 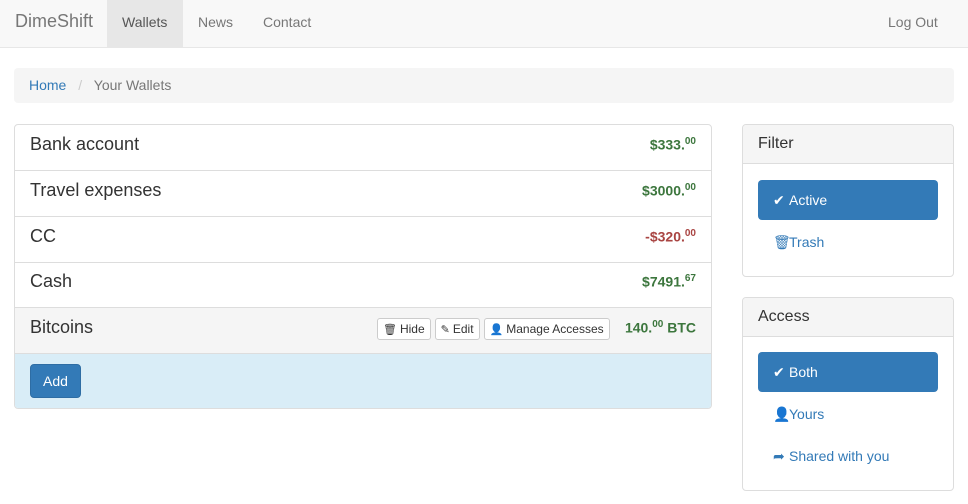 What do you see at coordinates (404, 329) in the screenshot?
I see `hide-button: 🗑 Hide` at bounding box center [404, 329].